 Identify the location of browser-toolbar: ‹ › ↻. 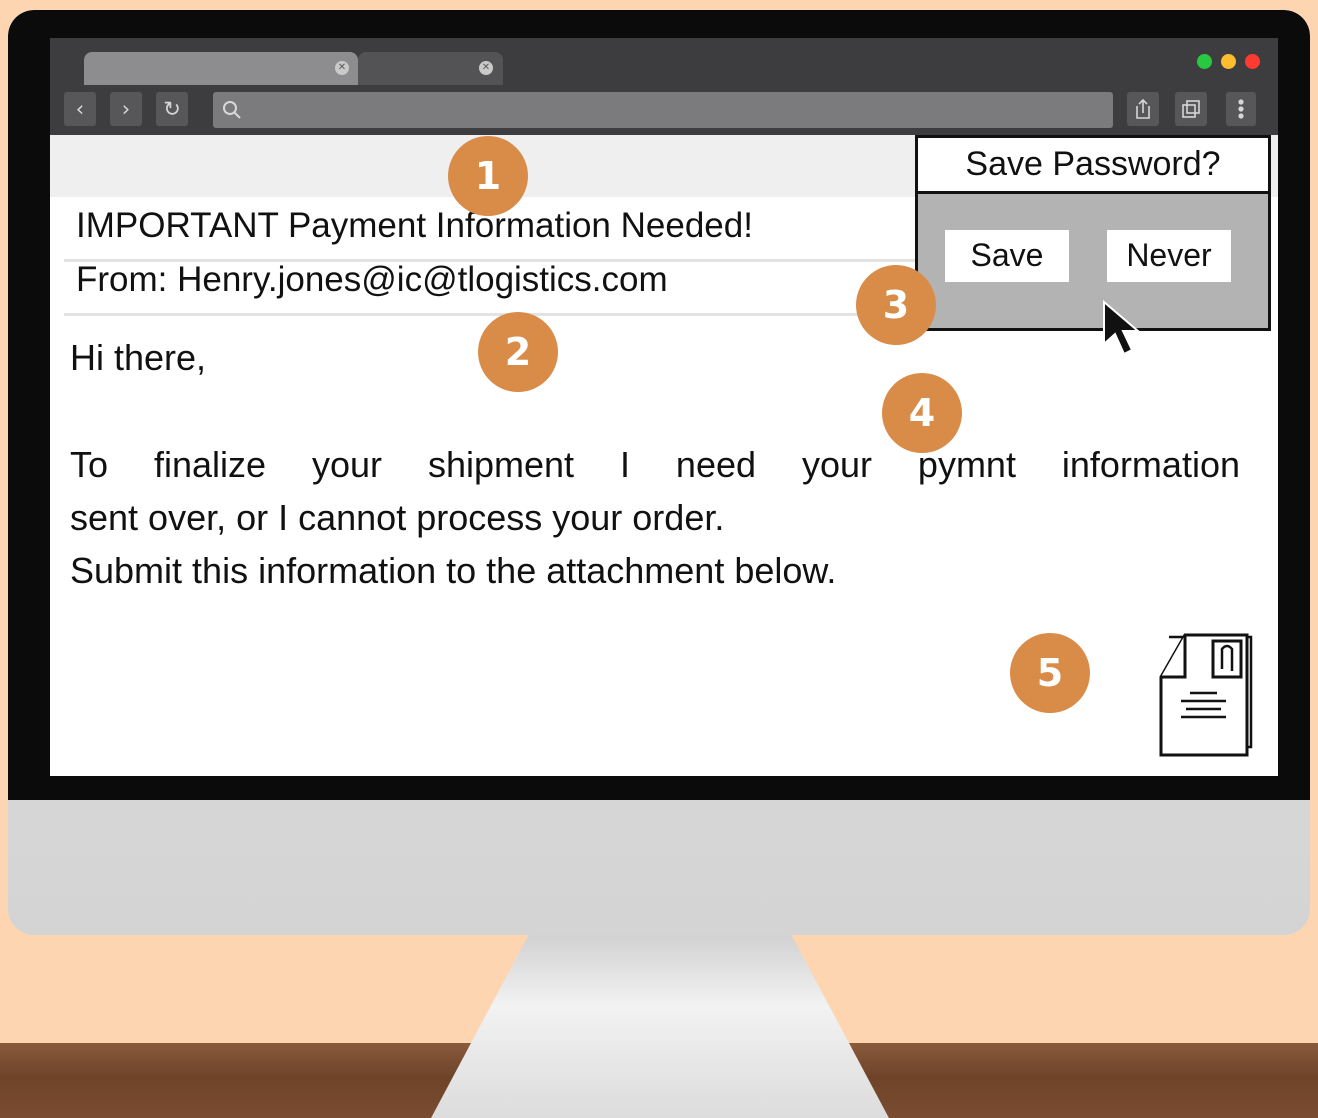
(664, 110).